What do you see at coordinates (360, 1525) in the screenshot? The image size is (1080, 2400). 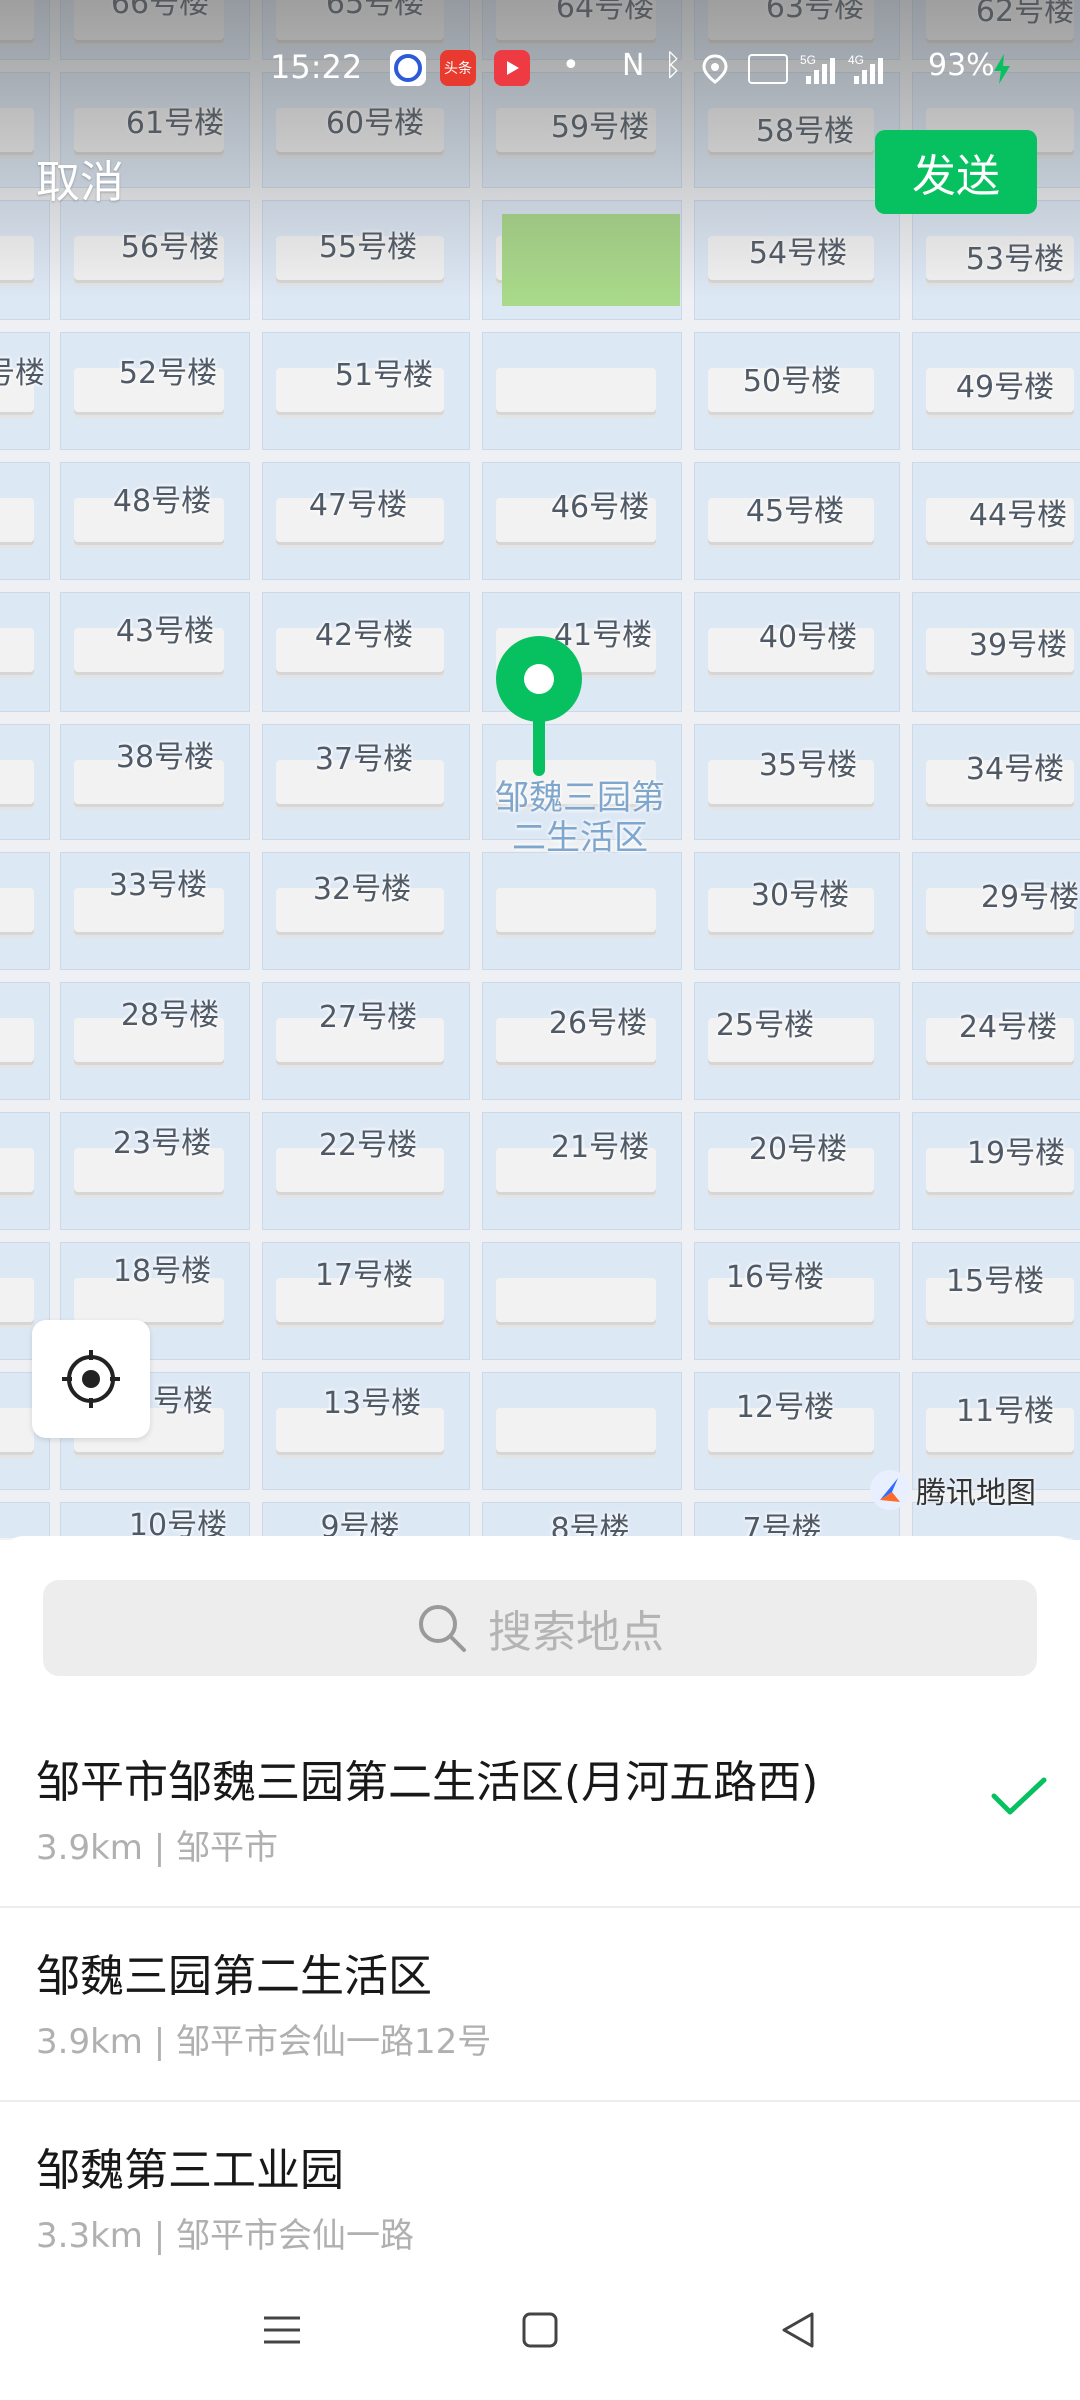 I see `building-label: 9号楼` at bounding box center [360, 1525].